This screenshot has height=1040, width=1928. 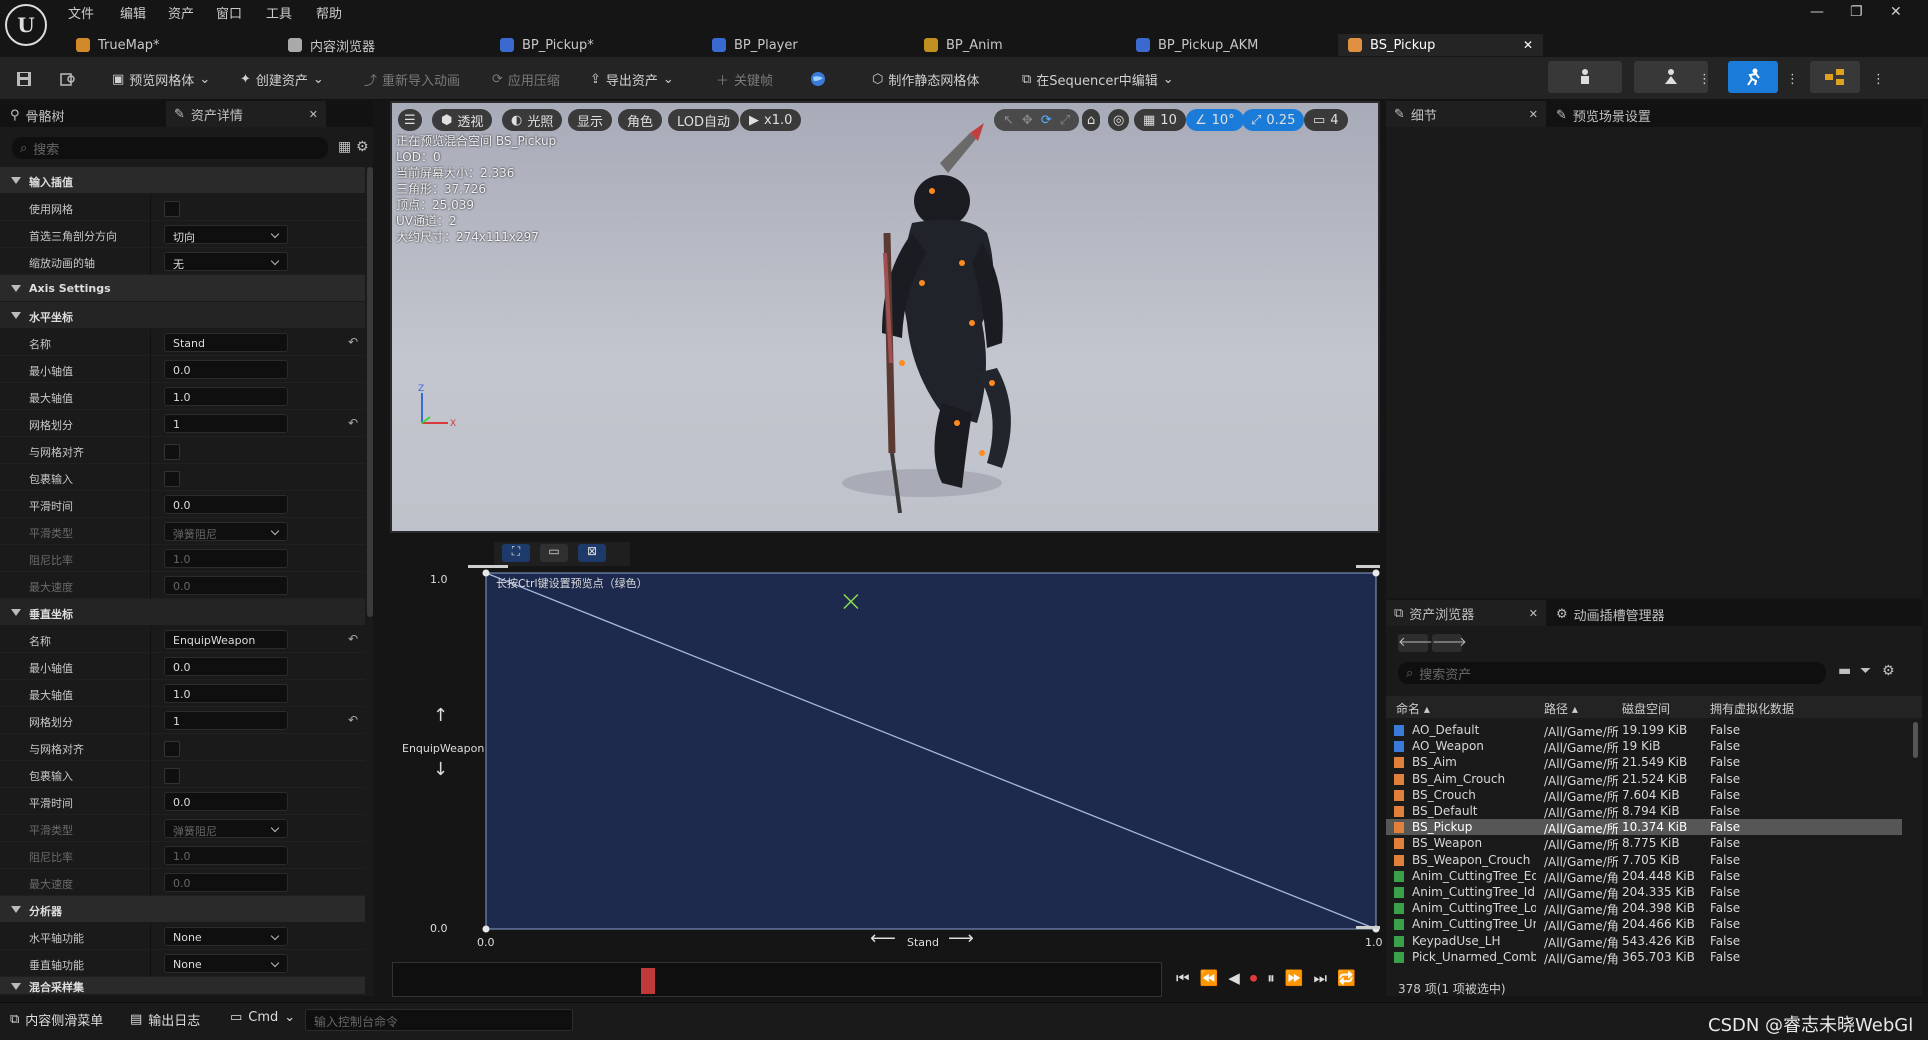 What do you see at coordinates (1644, 762) in the screenshot?
I see `table-row: BS_Aim/All/Game/所有21.549 KiBFalse` at bounding box center [1644, 762].